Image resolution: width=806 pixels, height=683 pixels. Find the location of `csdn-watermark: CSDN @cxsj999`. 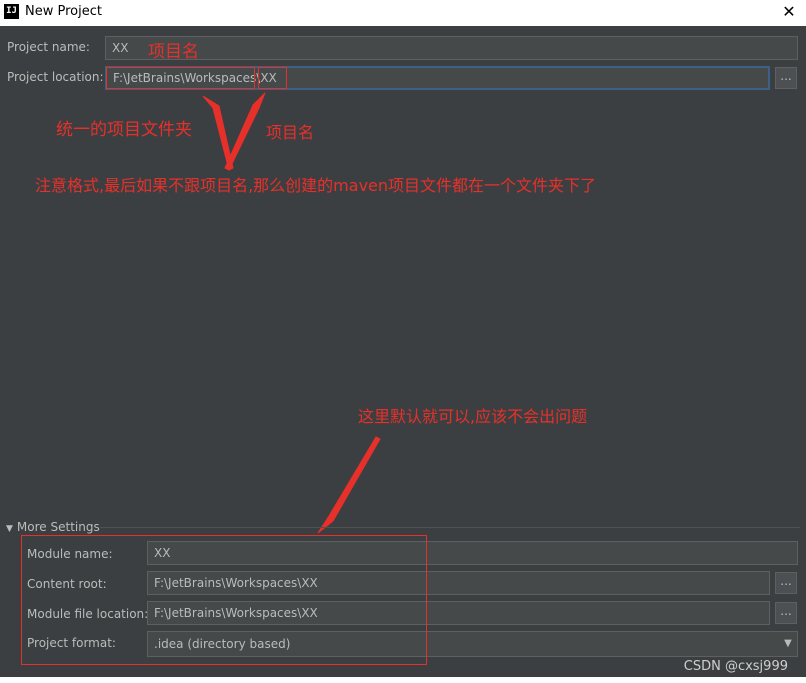

csdn-watermark: CSDN @cxsj999 is located at coordinates (735, 666).